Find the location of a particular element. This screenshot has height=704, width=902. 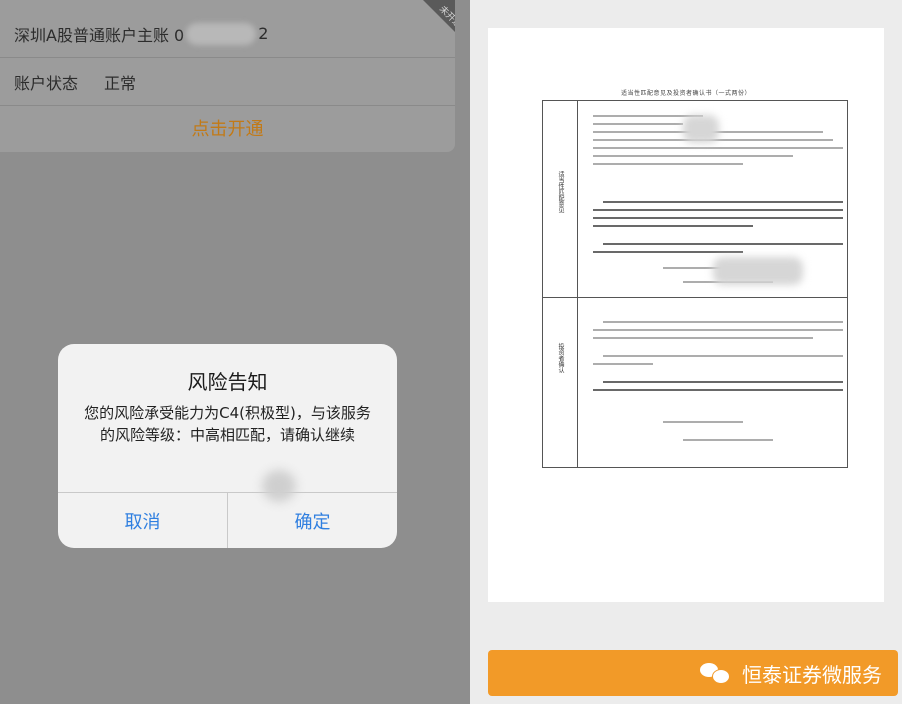

service-label: 恒泰证券微服务 is located at coordinates (812, 674).